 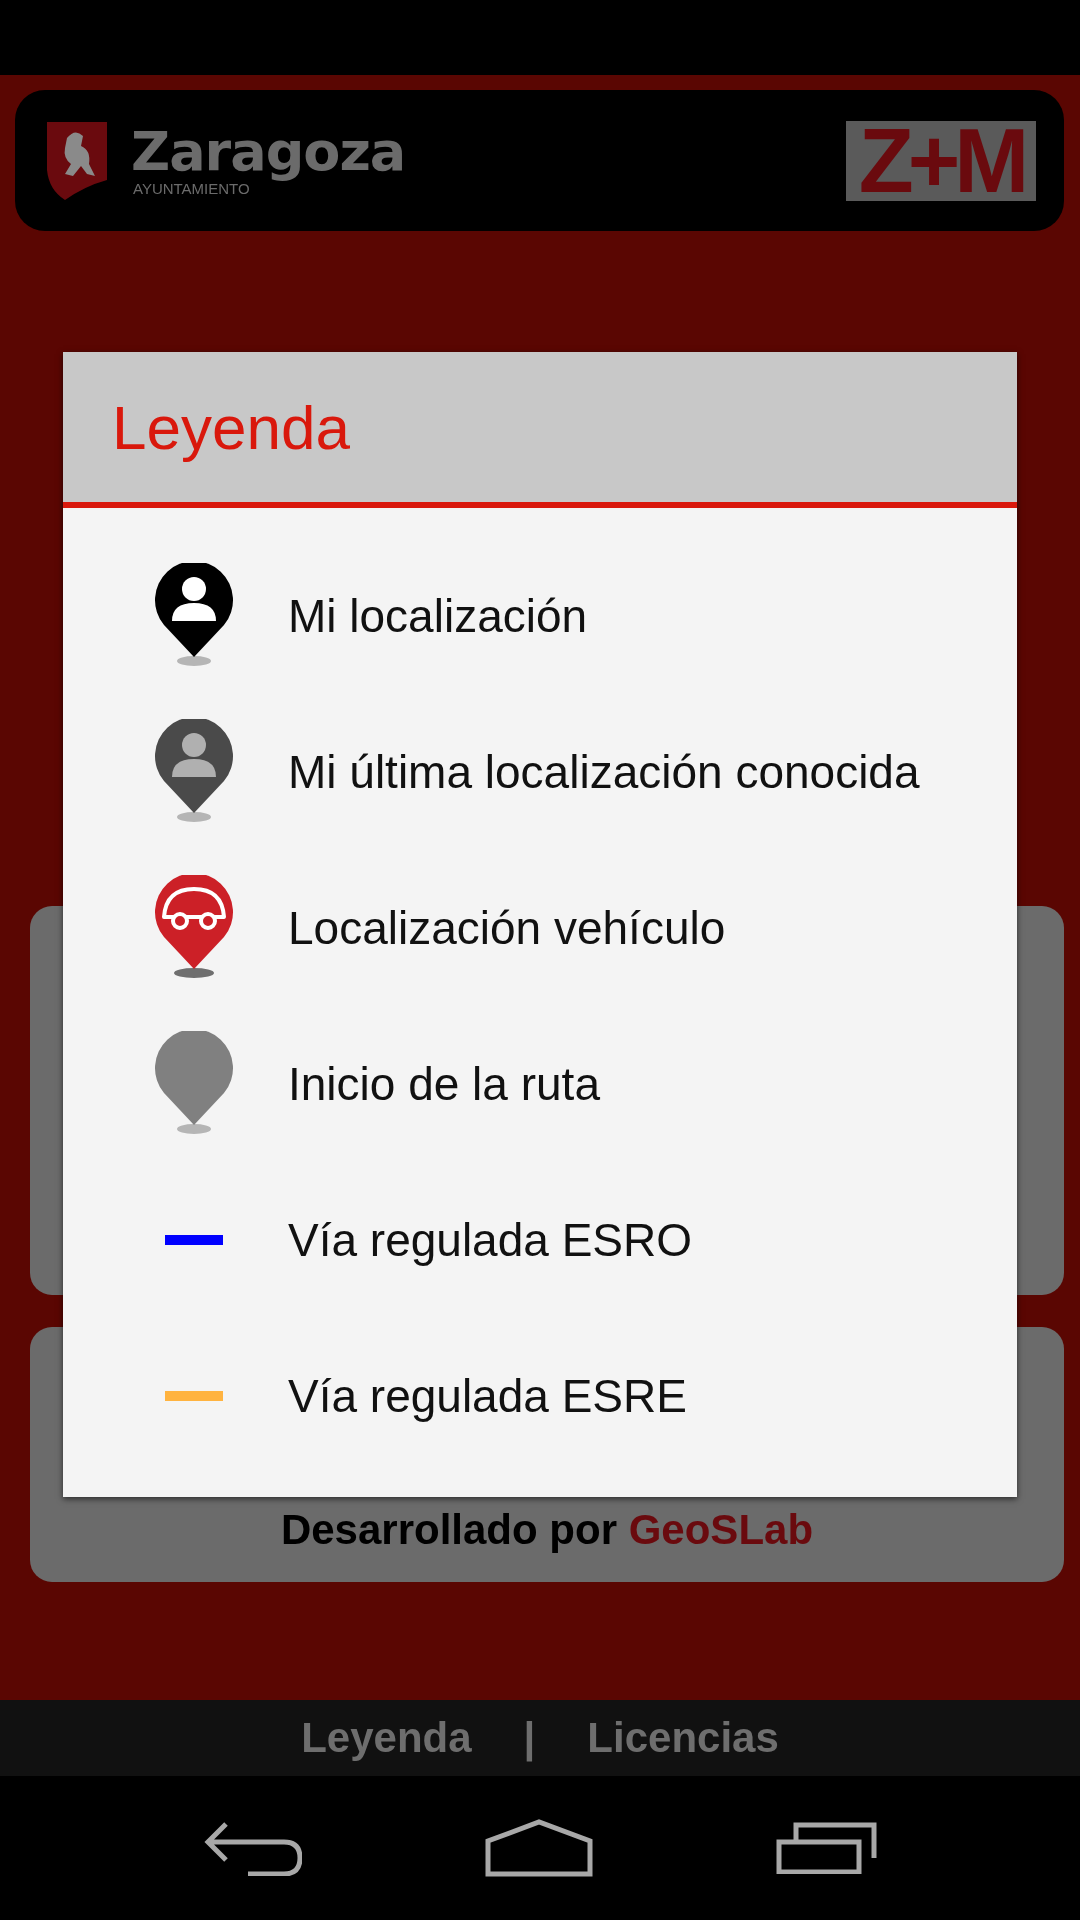 I want to click on credits-text: Desarrollado por GeoSLab, so click(x=547, y=1530).